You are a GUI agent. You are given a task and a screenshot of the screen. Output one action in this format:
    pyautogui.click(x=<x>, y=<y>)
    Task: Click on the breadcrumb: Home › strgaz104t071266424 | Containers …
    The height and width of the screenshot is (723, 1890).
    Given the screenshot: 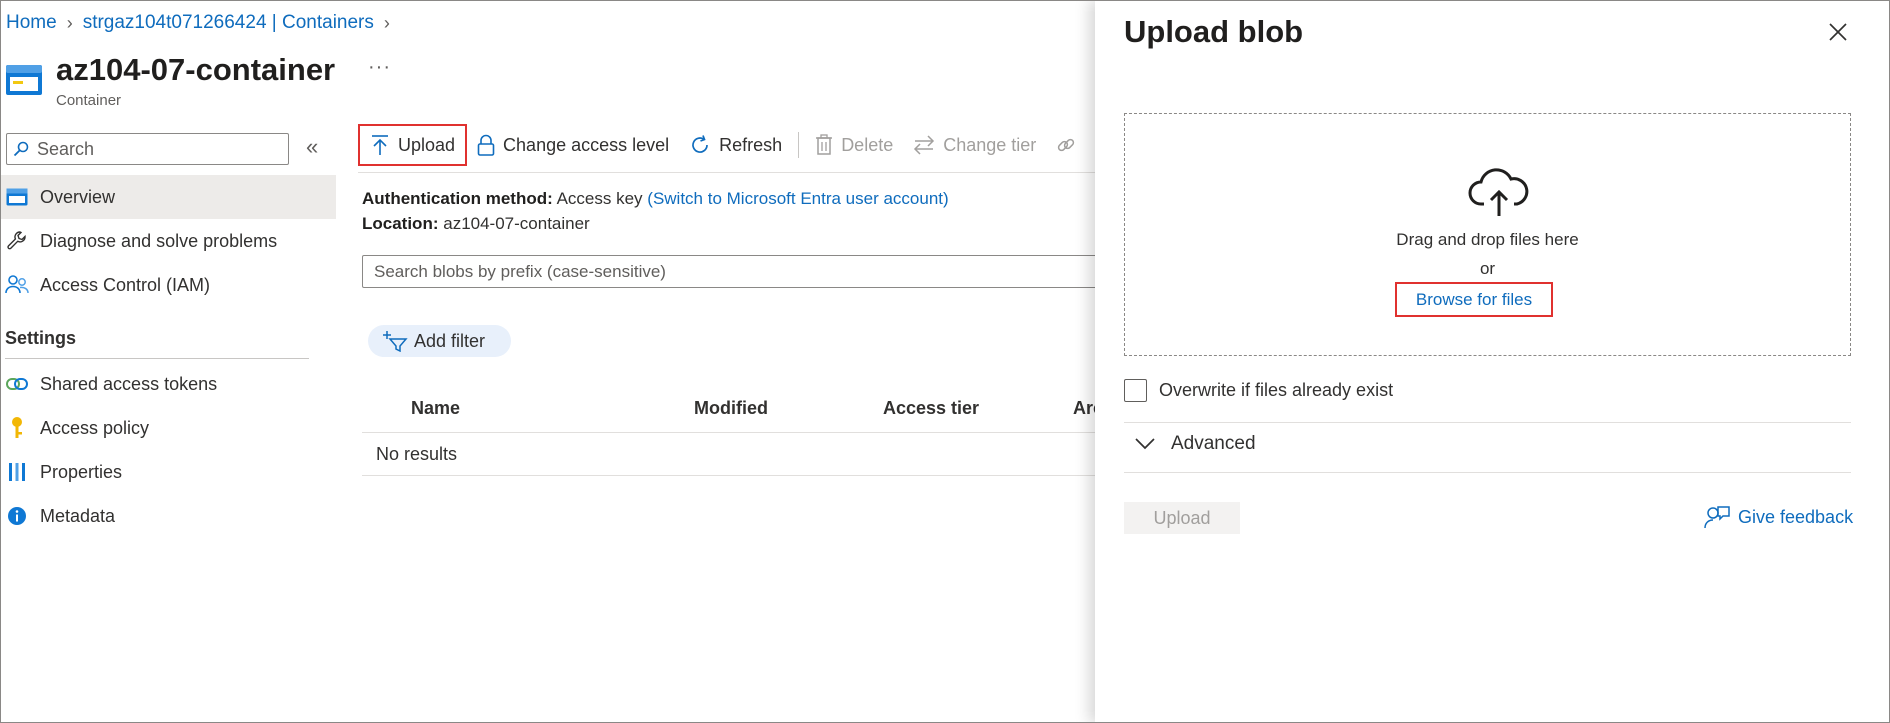 What is the action you would take?
    pyautogui.click(x=198, y=23)
    